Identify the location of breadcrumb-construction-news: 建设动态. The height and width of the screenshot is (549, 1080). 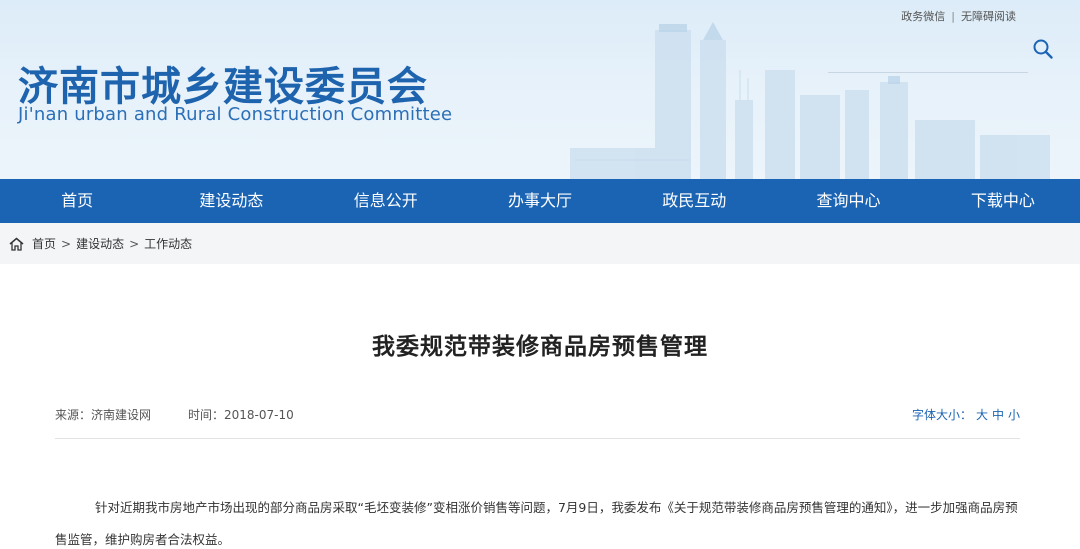
(100, 243).